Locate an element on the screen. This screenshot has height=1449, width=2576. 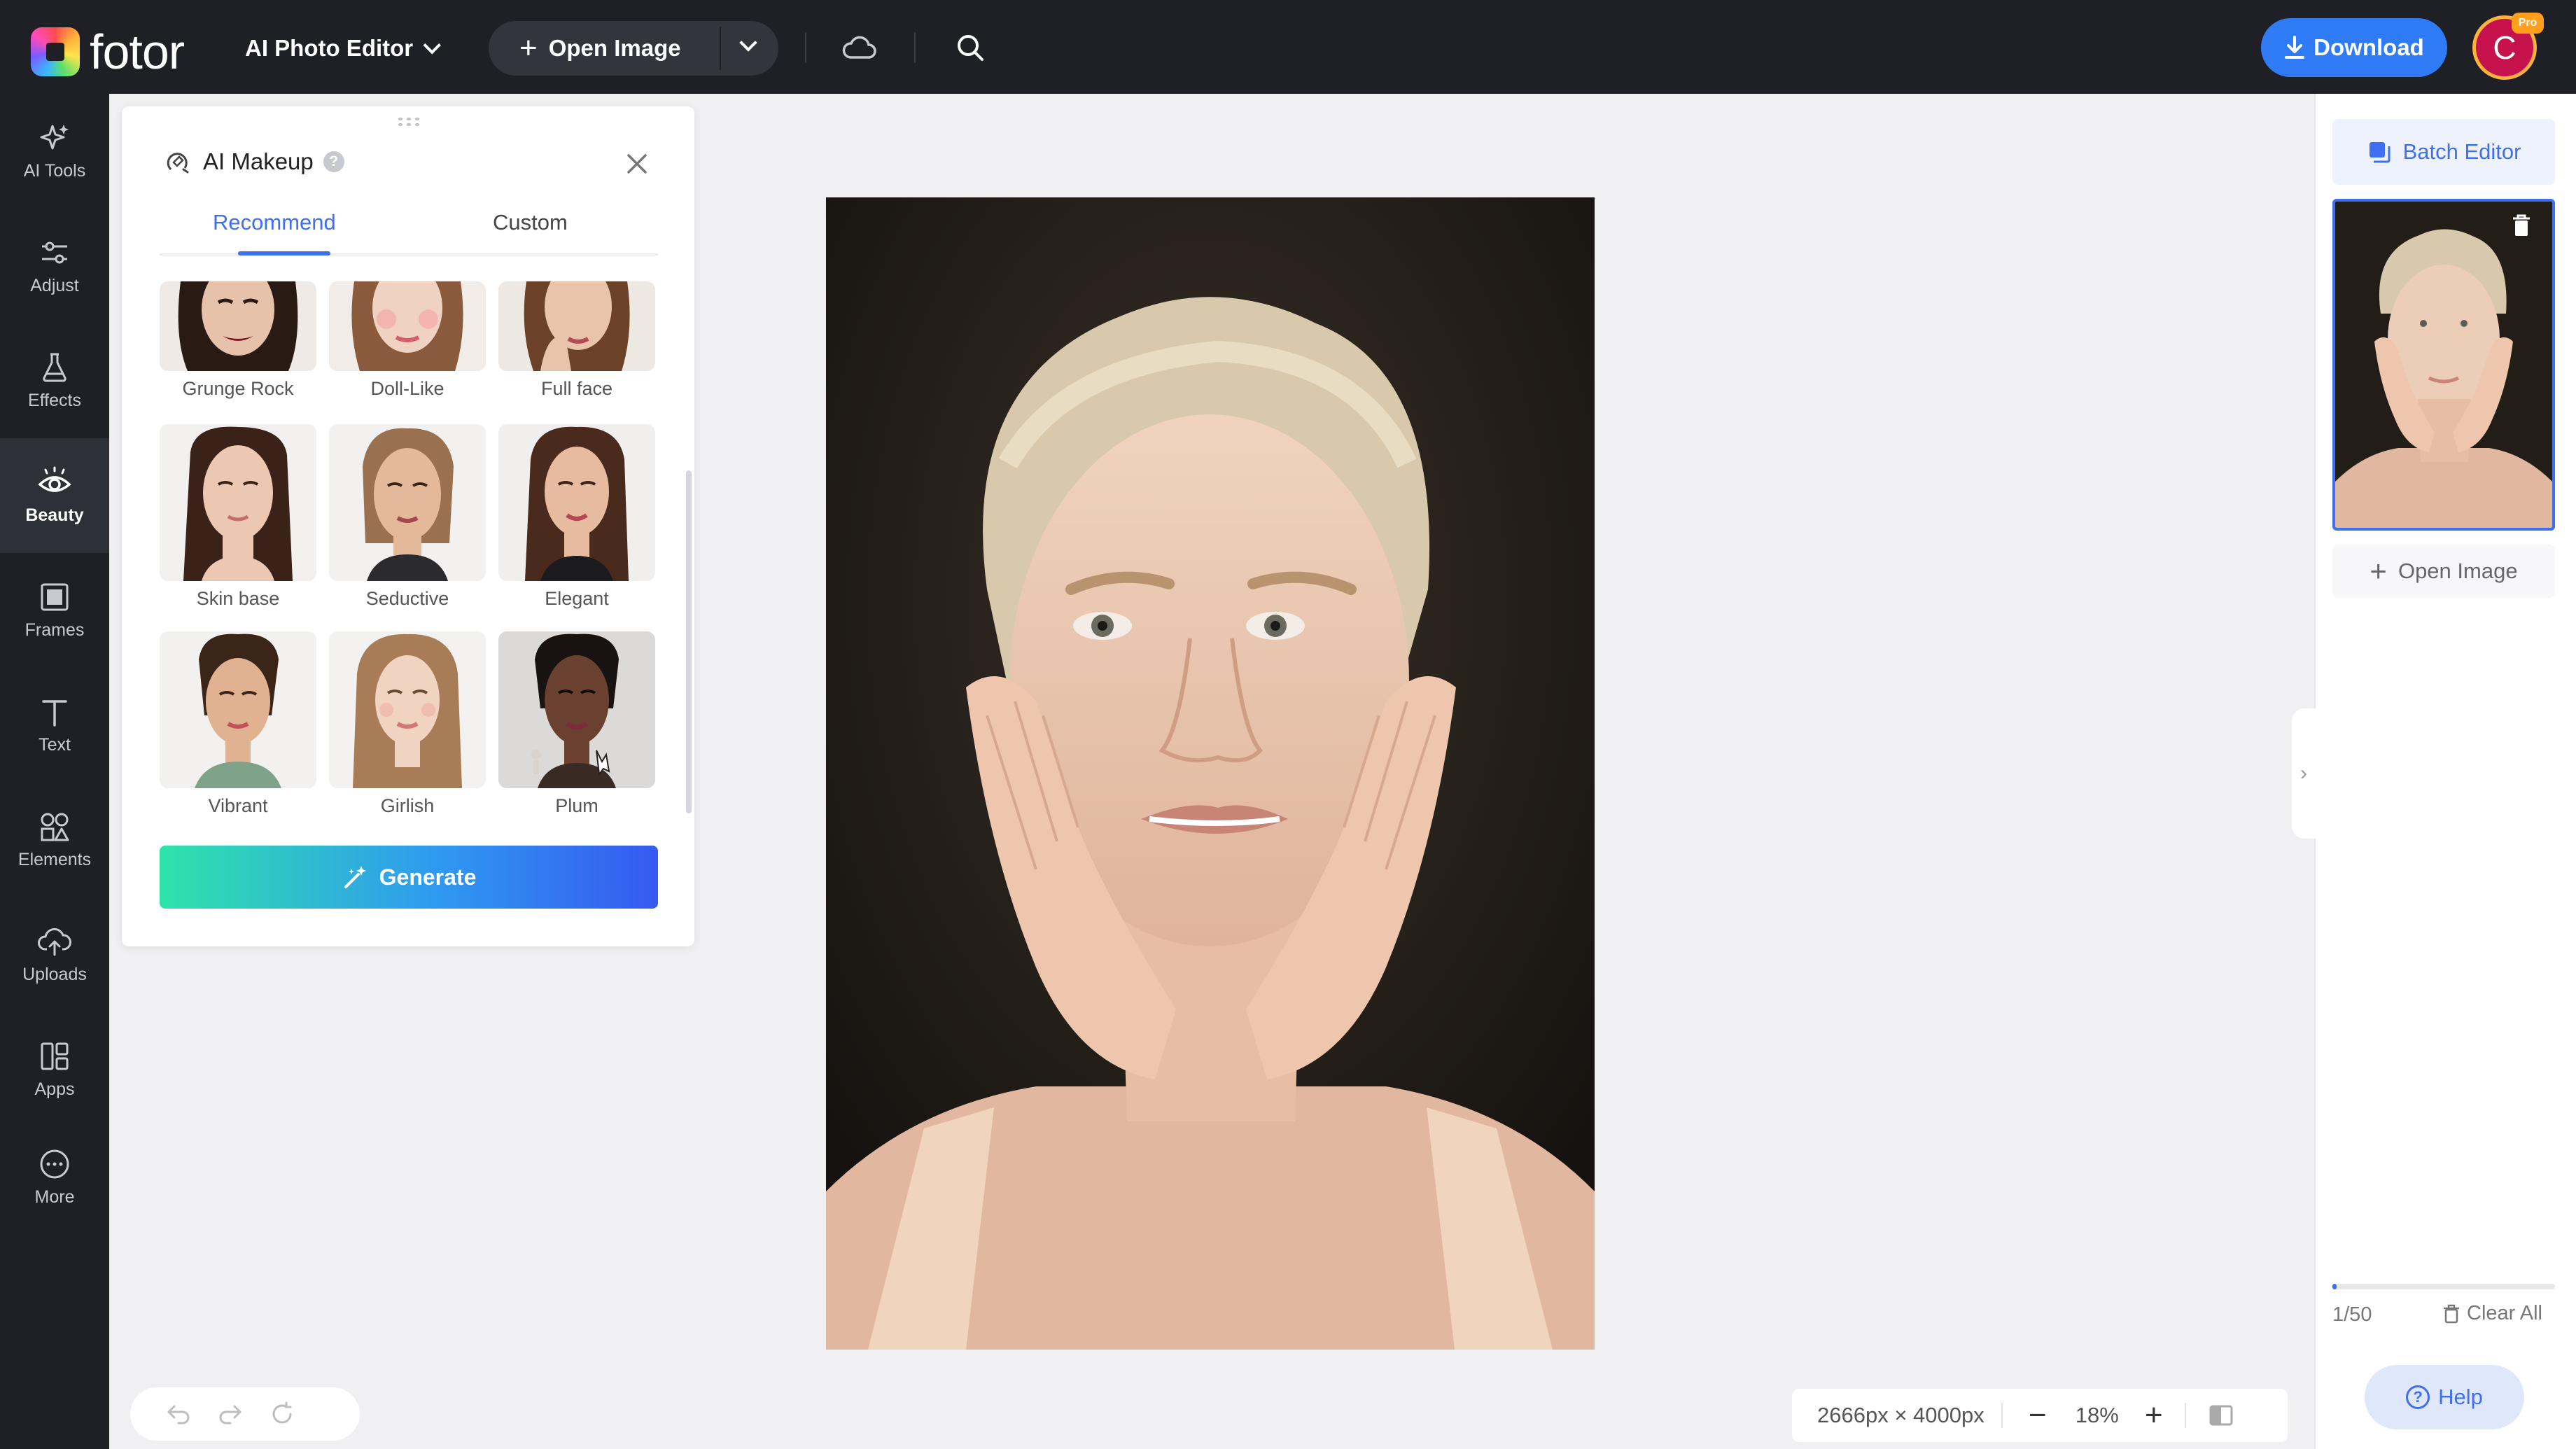
close-icon is located at coordinates (637, 164).